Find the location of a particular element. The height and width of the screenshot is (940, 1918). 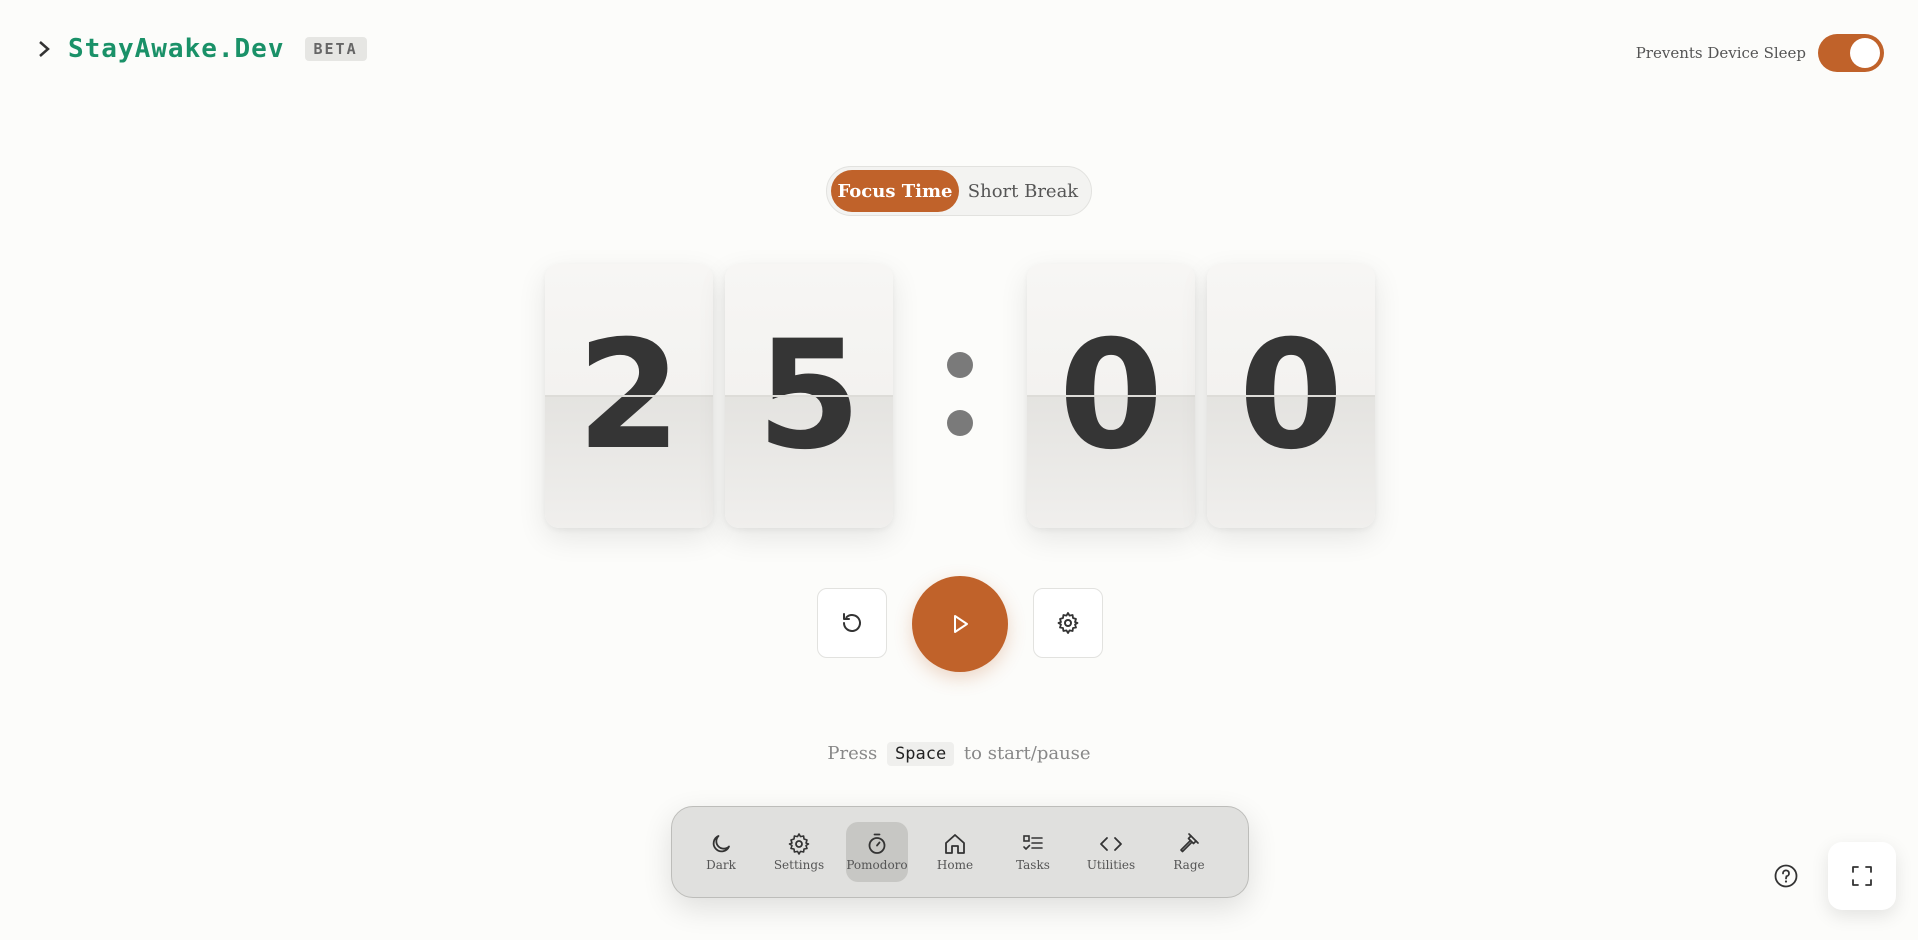

dock-item-pomodoro: Pomodoro is located at coordinates (877, 852).